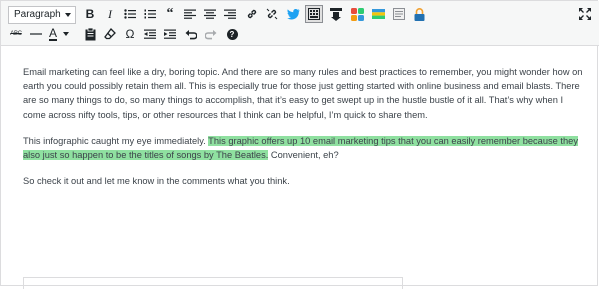 The image size is (600, 289). I want to click on bold-label: B, so click(90, 14).